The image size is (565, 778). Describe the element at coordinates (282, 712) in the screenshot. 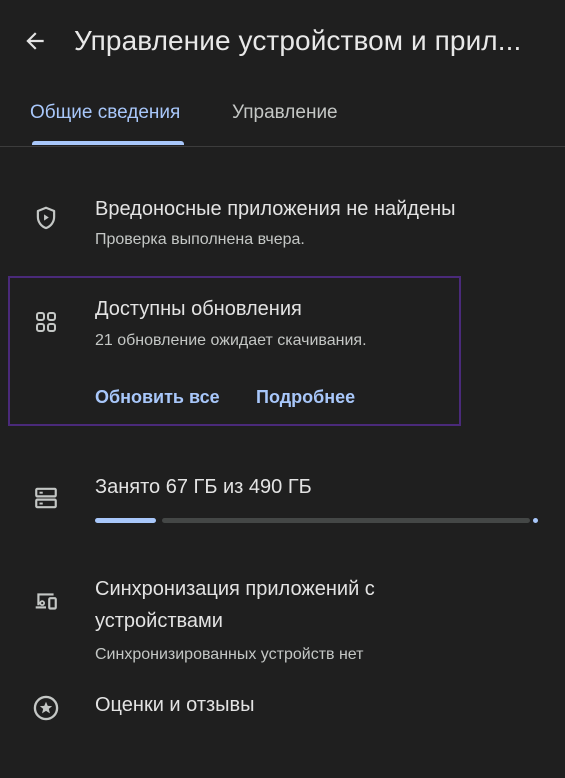

I see `ratings-reviews-item: Оценки и отзывы` at that location.